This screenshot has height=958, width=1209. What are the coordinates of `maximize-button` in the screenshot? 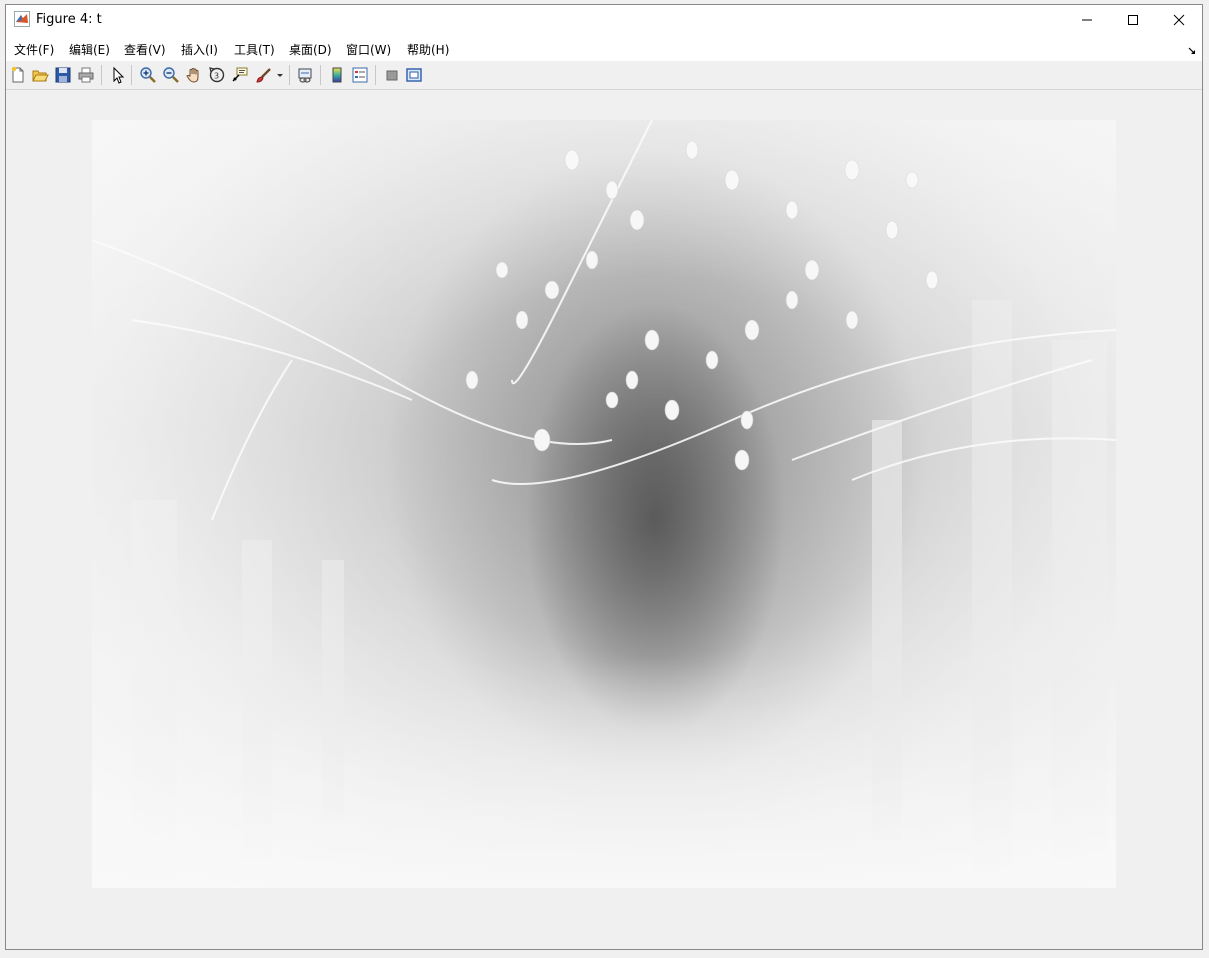 It's located at (1133, 20).